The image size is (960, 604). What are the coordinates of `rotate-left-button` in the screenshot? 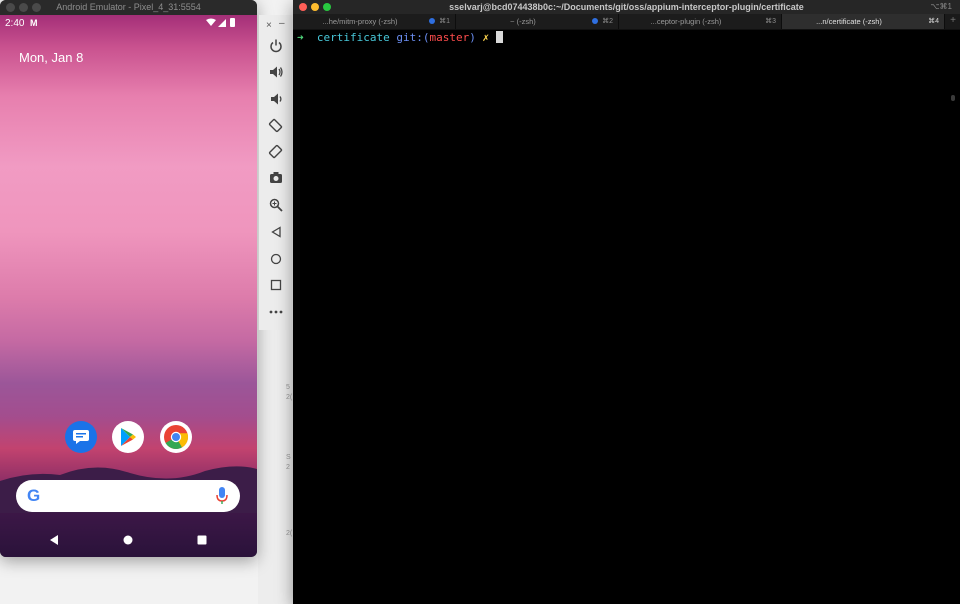 It's located at (275, 125).